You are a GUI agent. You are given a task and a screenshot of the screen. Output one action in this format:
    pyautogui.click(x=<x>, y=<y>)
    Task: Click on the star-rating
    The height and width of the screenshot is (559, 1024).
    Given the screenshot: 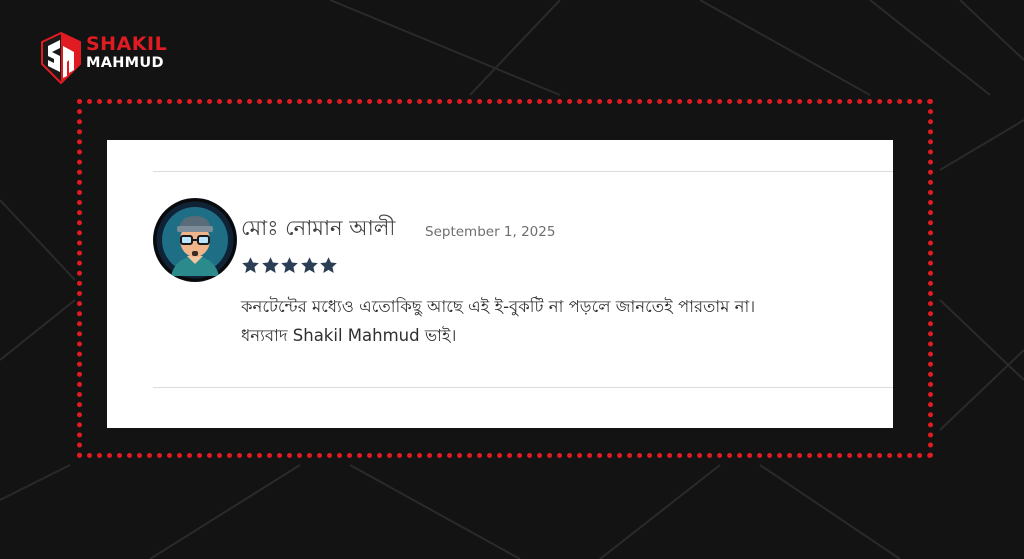 What is the action you would take?
    pyautogui.click(x=290, y=266)
    